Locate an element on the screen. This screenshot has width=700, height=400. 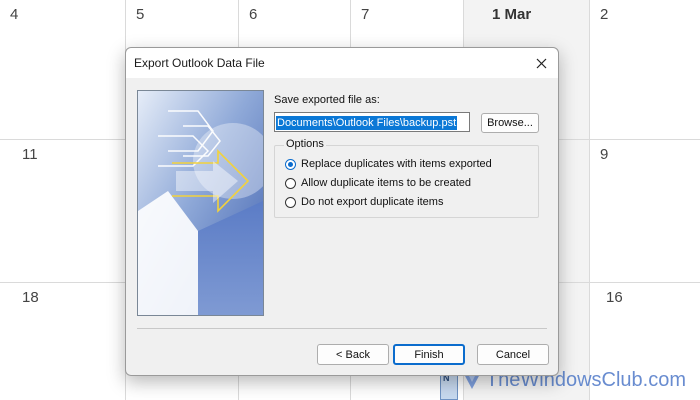
file-path-value: Documents\Outlook Files\backup.pst is located at coordinates (367, 123).